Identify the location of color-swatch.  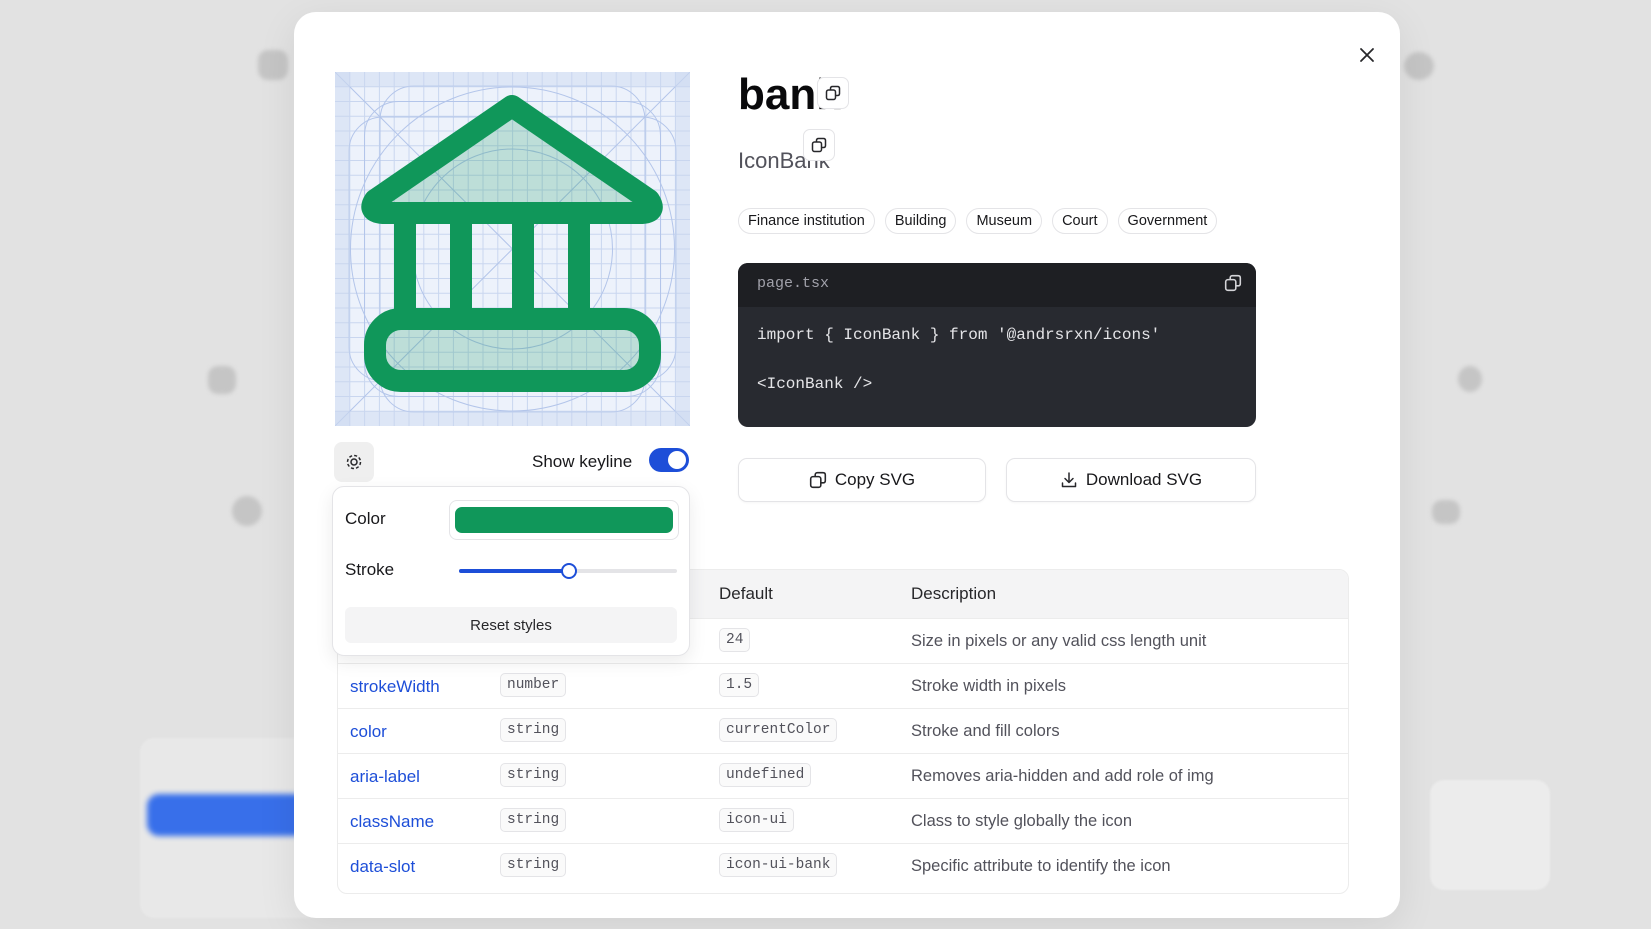
(564, 520).